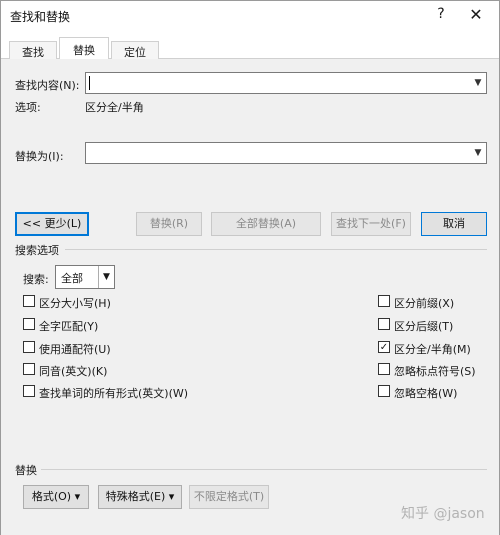 This screenshot has height=535, width=500. I want to click on find-next-button: 查找下一处(F), so click(371, 224).